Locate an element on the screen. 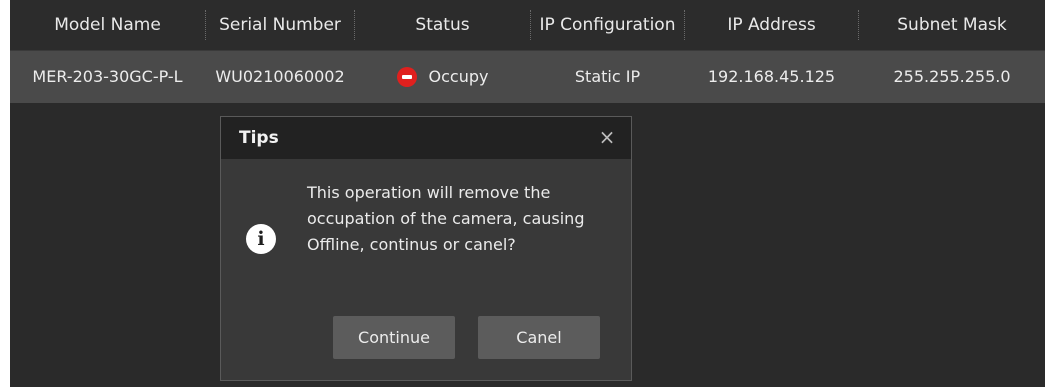  column-header-subnet-mask: Subnet Mask is located at coordinates (952, 25).